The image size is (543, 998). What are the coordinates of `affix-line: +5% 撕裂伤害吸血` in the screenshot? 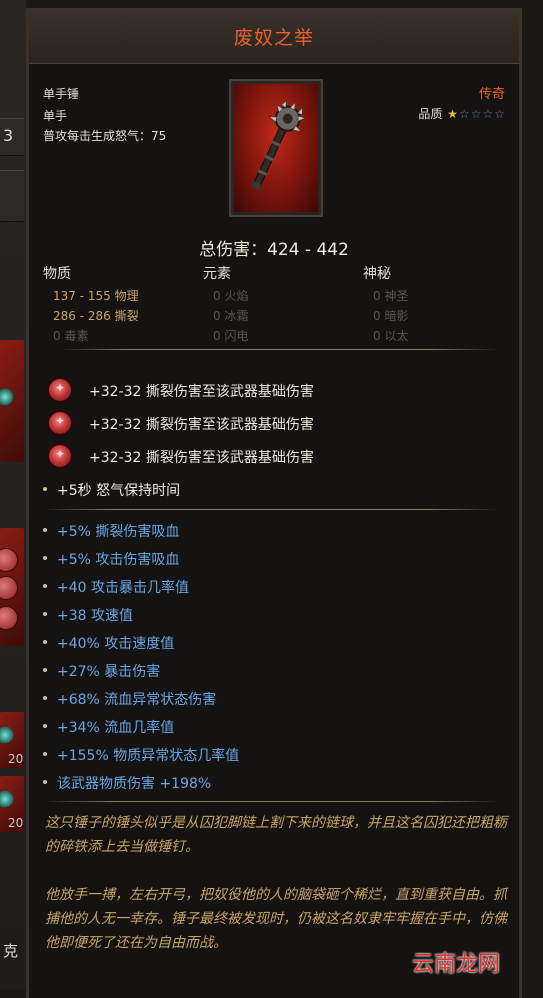 It's located at (118, 532).